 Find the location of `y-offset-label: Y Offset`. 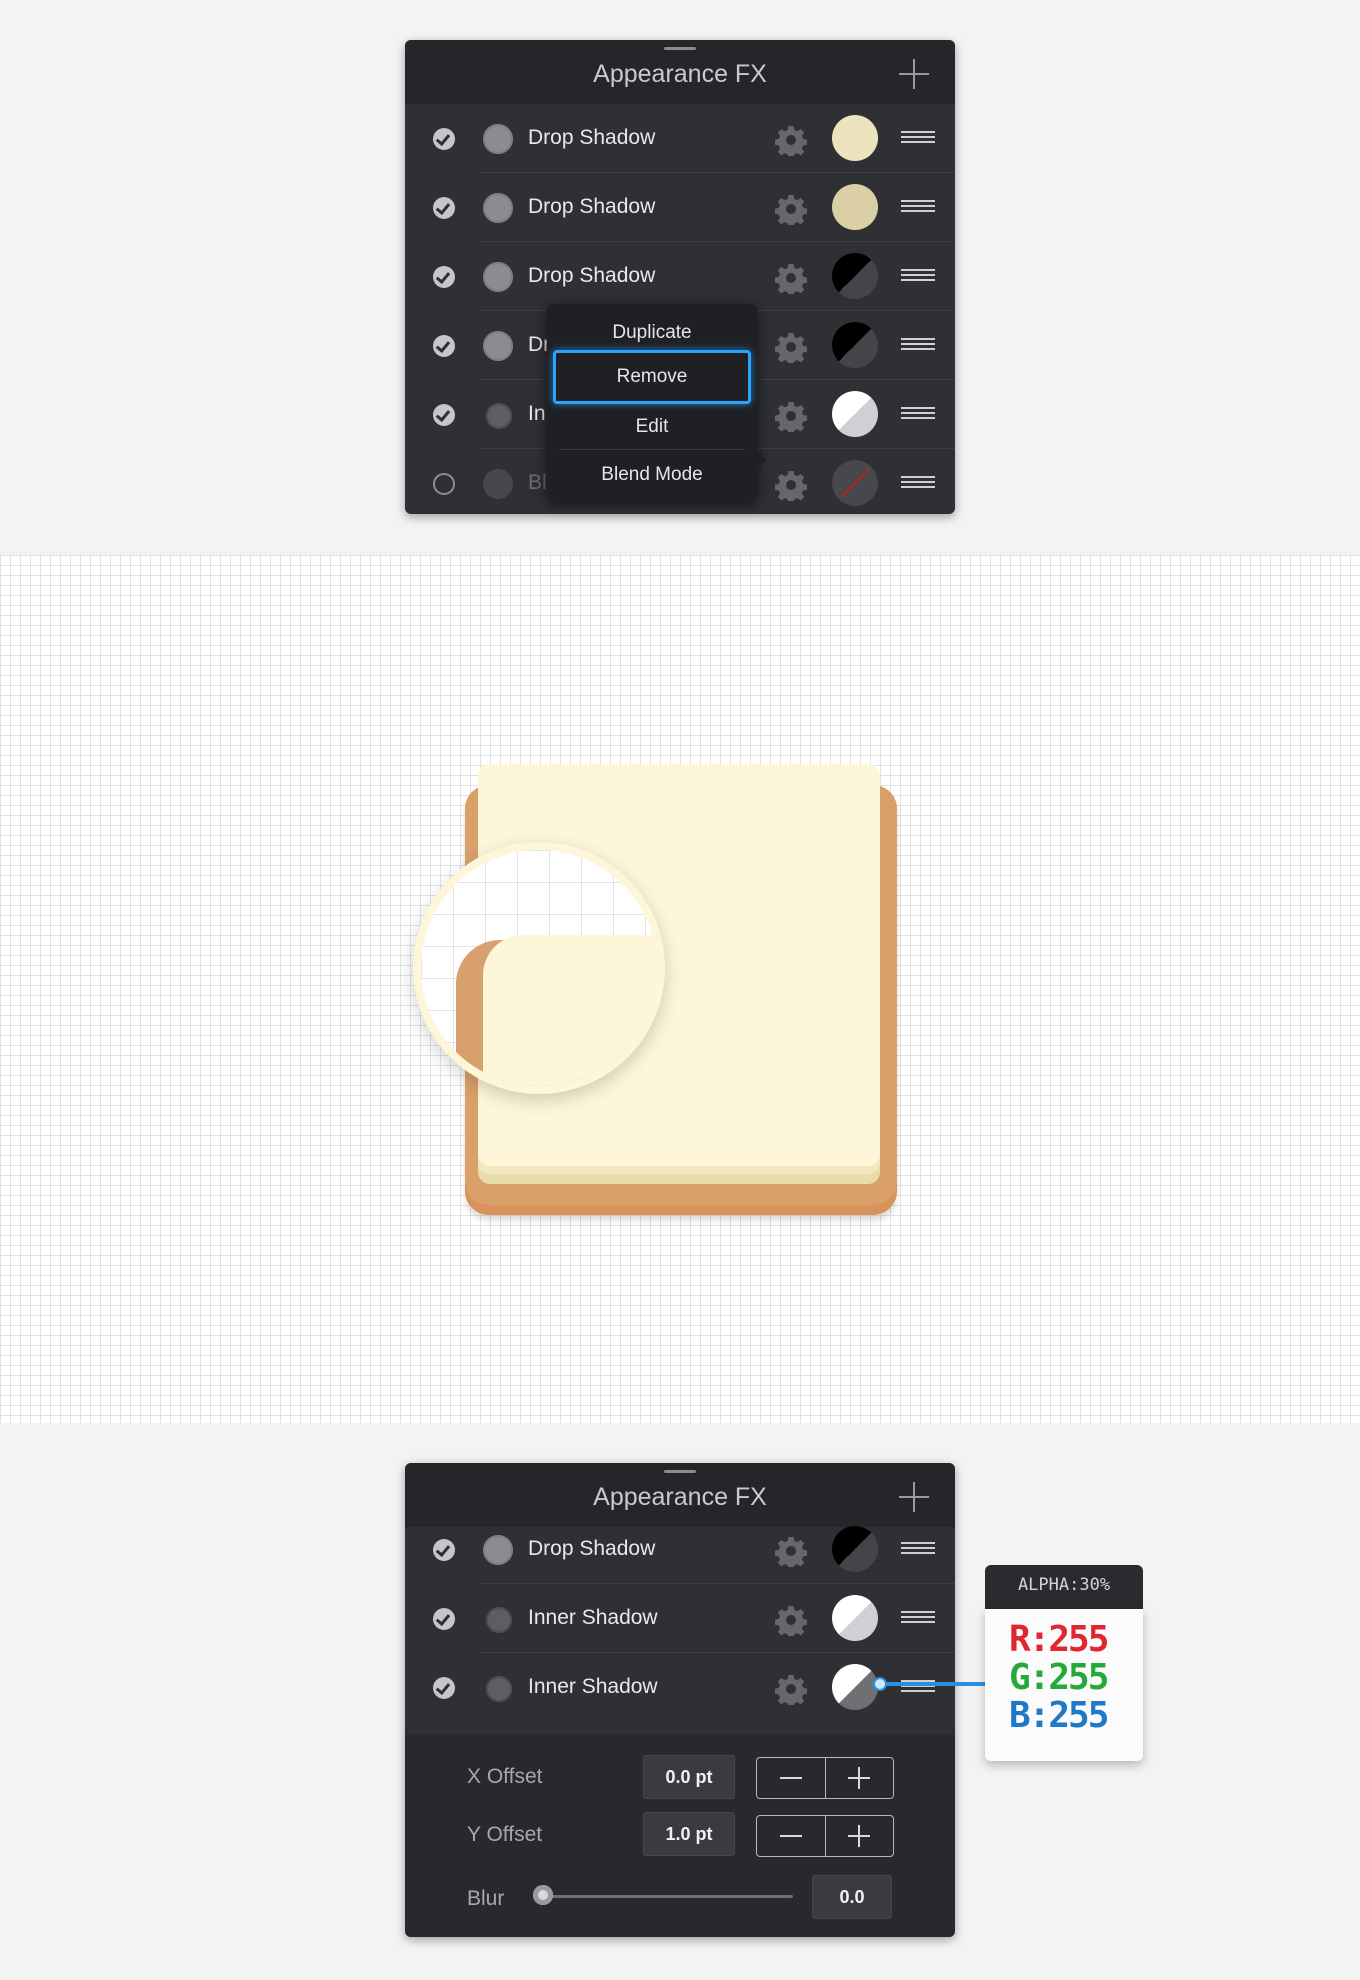

y-offset-label: Y Offset is located at coordinates (505, 1834).